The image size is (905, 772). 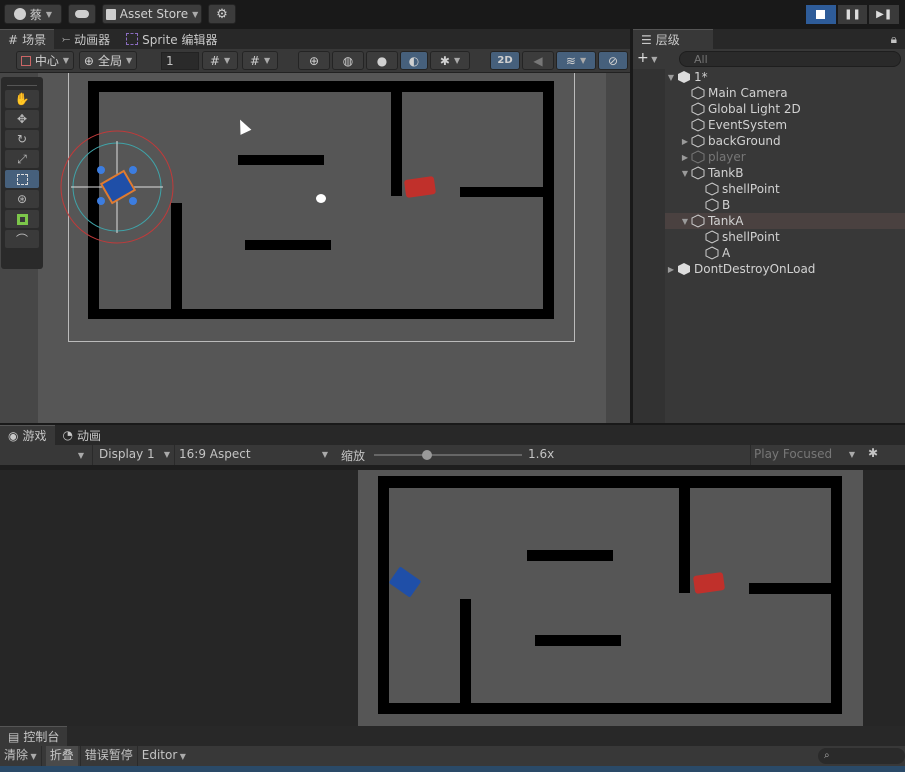 What do you see at coordinates (852, 14) in the screenshot?
I see `pause-button: ❚❚` at bounding box center [852, 14].